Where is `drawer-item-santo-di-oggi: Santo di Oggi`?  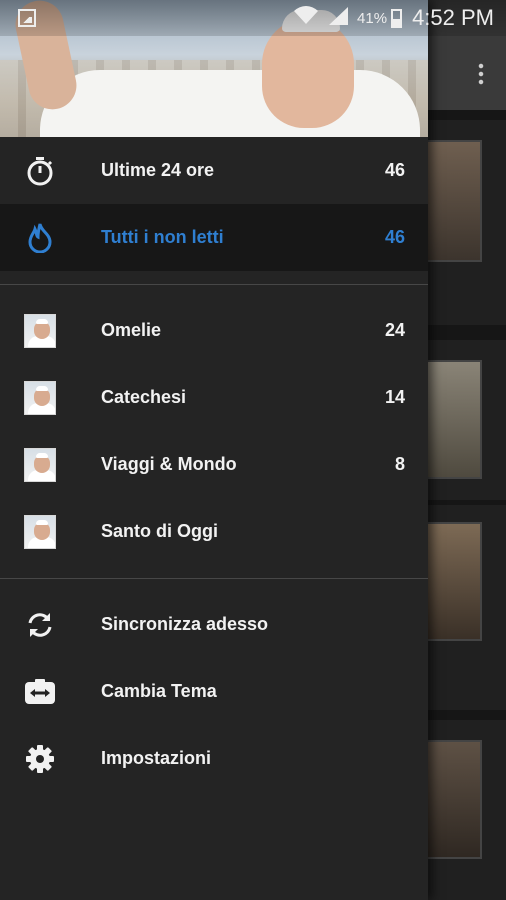 drawer-item-santo-di-oggi: Santo di Oggi is located at coordinates (214, 531).